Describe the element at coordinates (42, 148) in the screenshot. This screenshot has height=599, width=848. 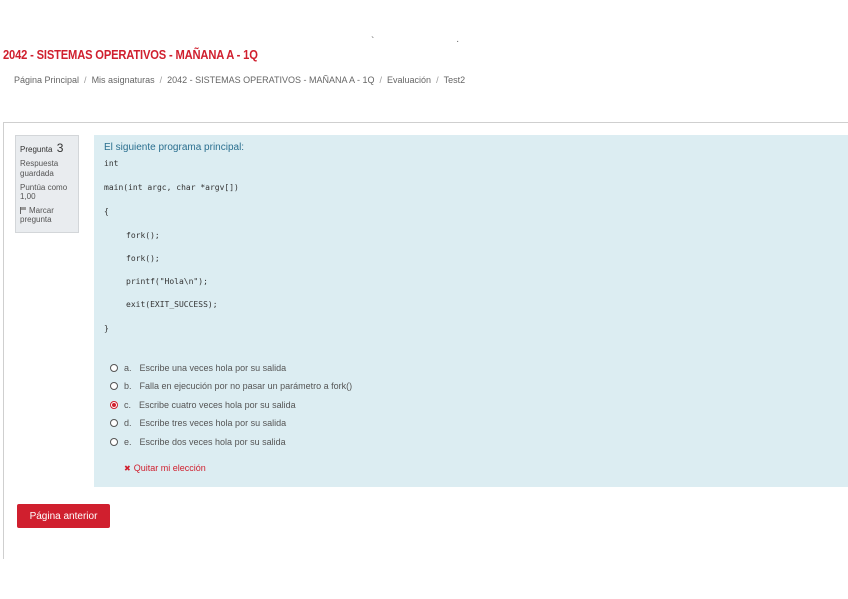
I see `question-number: Pregunta 3` at that location.